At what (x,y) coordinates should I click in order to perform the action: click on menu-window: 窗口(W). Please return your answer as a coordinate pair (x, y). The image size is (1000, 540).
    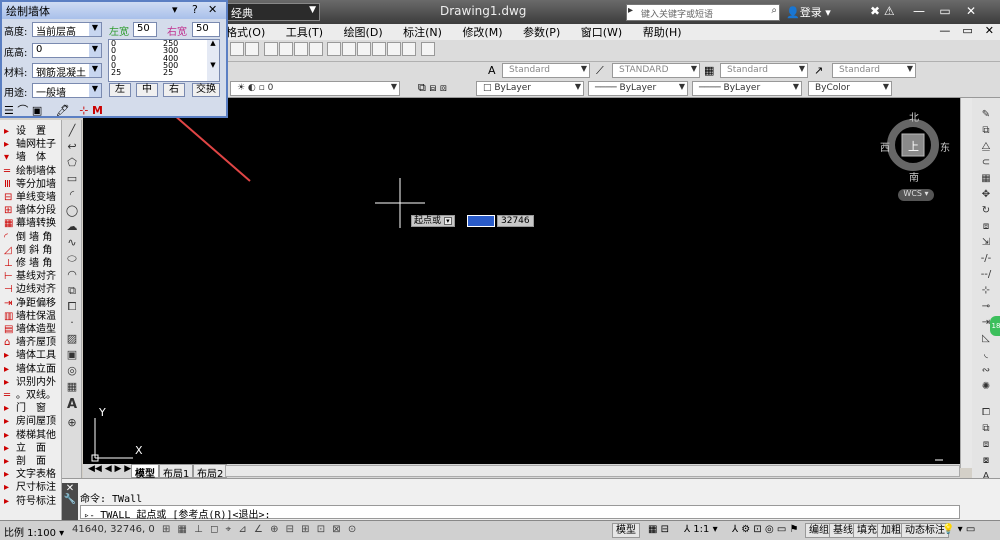
    Looking at the image, I should click on (601, 32).